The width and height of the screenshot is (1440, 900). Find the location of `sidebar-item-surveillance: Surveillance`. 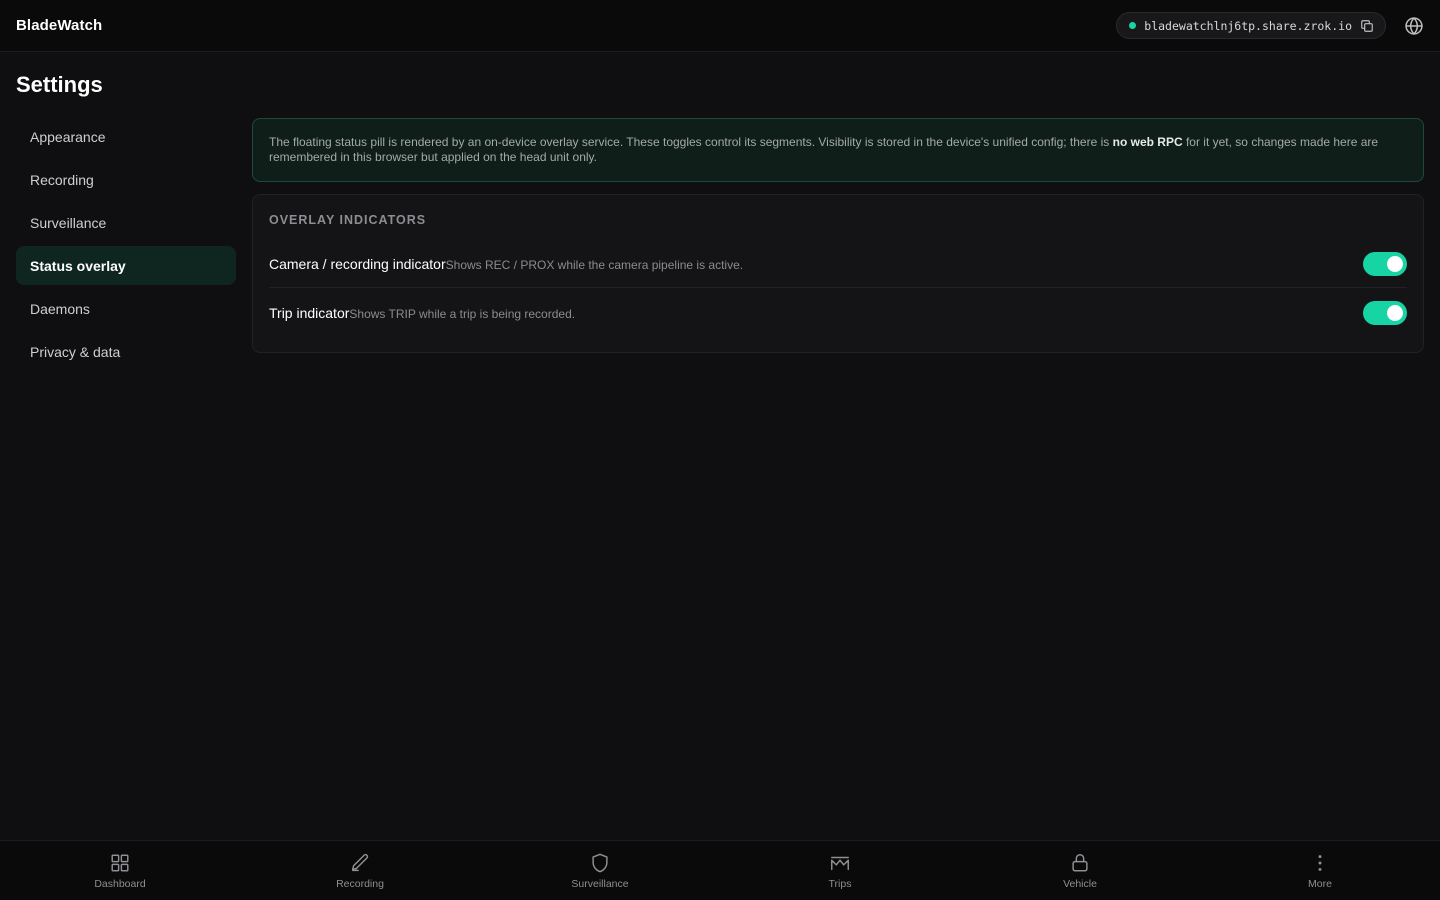

sidebar-item-surveillance: Surveillance is located at coordinates (126, 222).